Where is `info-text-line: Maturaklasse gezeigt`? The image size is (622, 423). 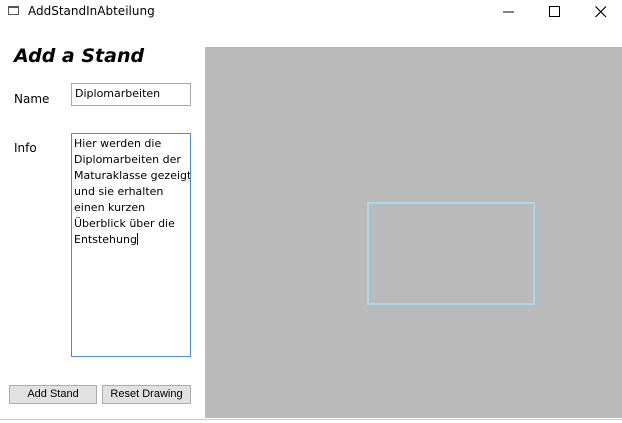 info-text-line: Maturaklasse gezeigt is located at coordinates (132, 175).